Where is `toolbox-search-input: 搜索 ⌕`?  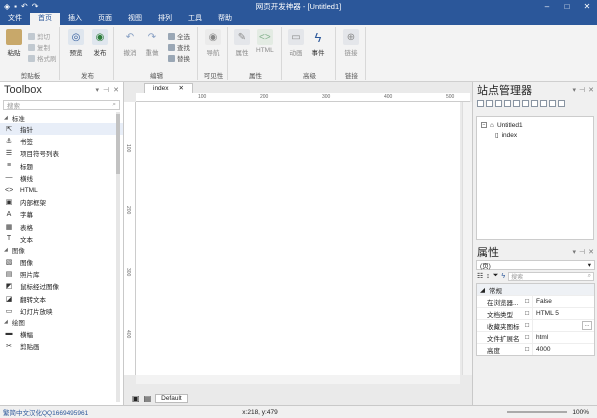 toolbox-search-input: 搜索 ⌕ is located at coordinates (61, 105).